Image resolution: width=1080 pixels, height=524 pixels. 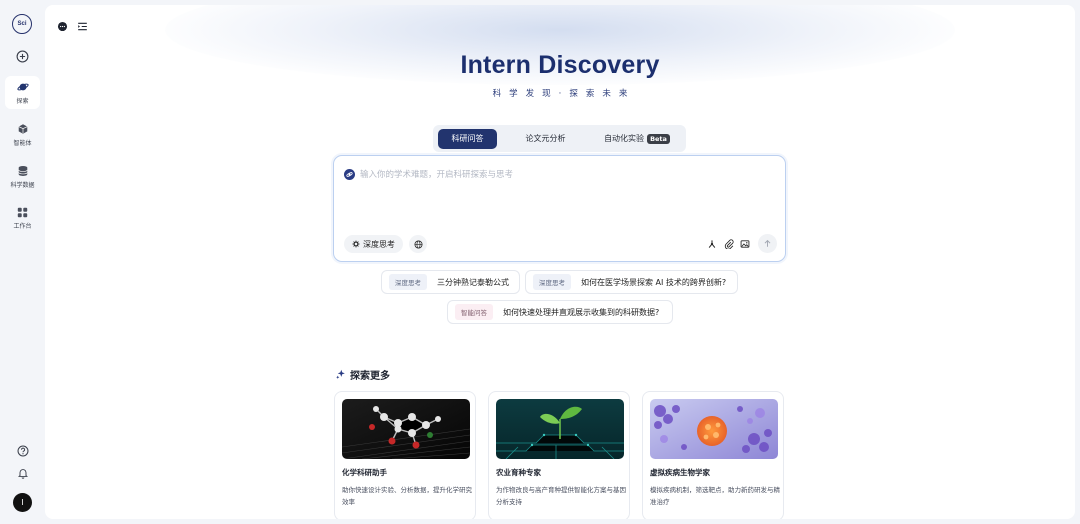 I want to click on deep-think-toggle: 深度思考, so click(x=373, y=244).